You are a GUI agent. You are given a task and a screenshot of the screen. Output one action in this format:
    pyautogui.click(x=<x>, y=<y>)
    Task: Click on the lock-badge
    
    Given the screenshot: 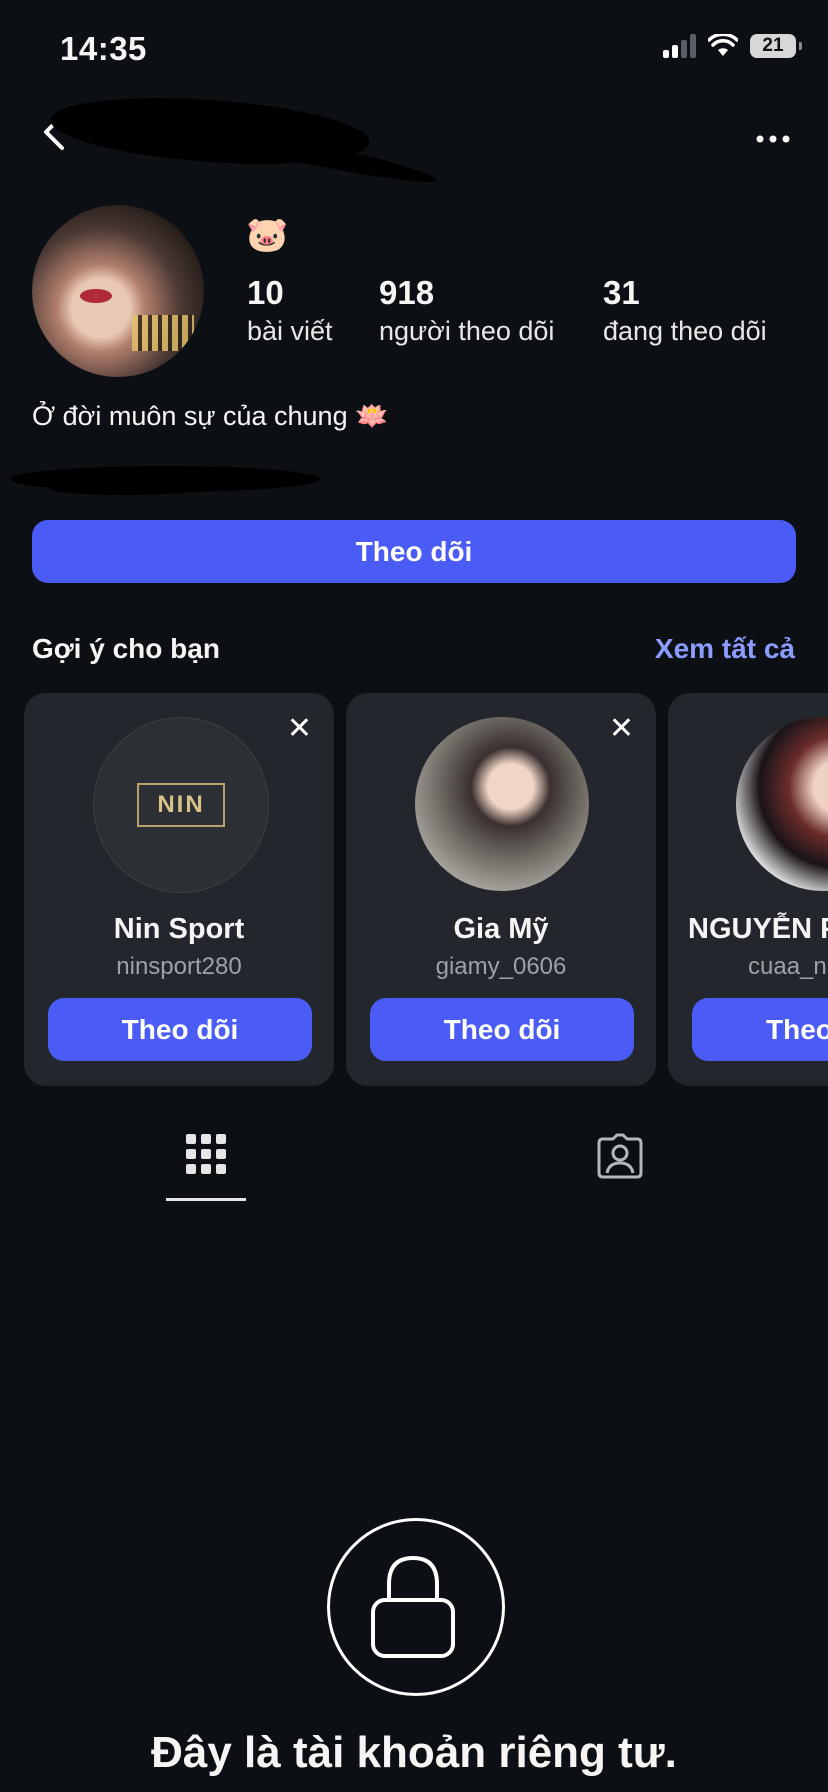 What is the action you would take?
    pyautogui.click(x=416, y=1607)
    